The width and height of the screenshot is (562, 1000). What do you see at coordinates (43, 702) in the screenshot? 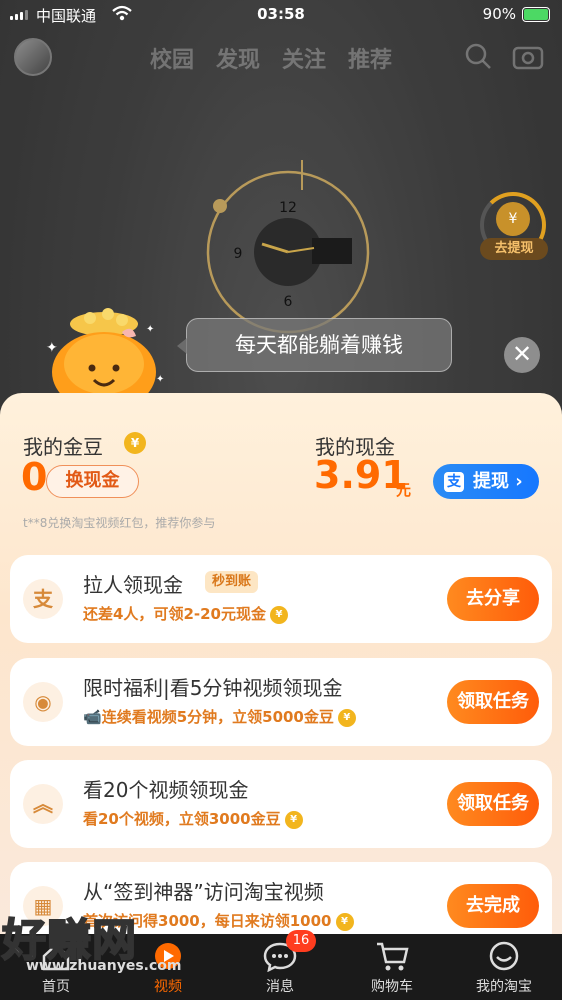
I see `eye-icon: ◉` at bounding box center [43, 702].